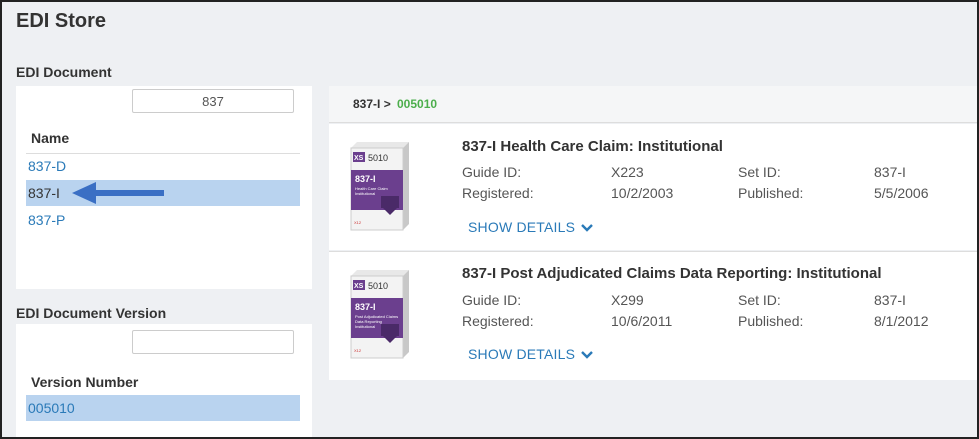 This screenshot has width=979, height=439. What do you see at coordinates (163, 408) in the screenshot?
I see `version-item-005010: 005010` at bounding box center [163, 408].